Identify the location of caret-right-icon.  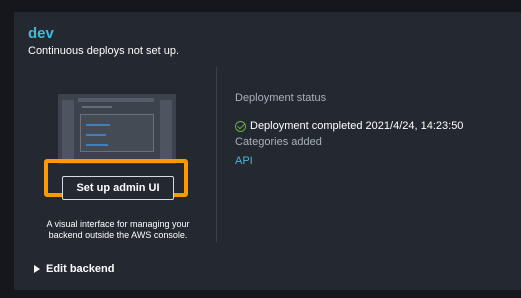
(37, 269).